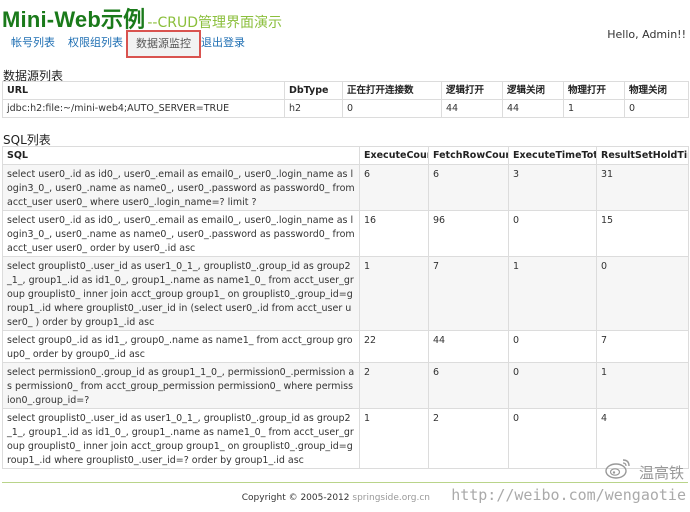  What do you see at coordinates (472, 90) in the screenshot?
I see `col-logic-open: 逻辑打开` at bounding box center [472, 90].